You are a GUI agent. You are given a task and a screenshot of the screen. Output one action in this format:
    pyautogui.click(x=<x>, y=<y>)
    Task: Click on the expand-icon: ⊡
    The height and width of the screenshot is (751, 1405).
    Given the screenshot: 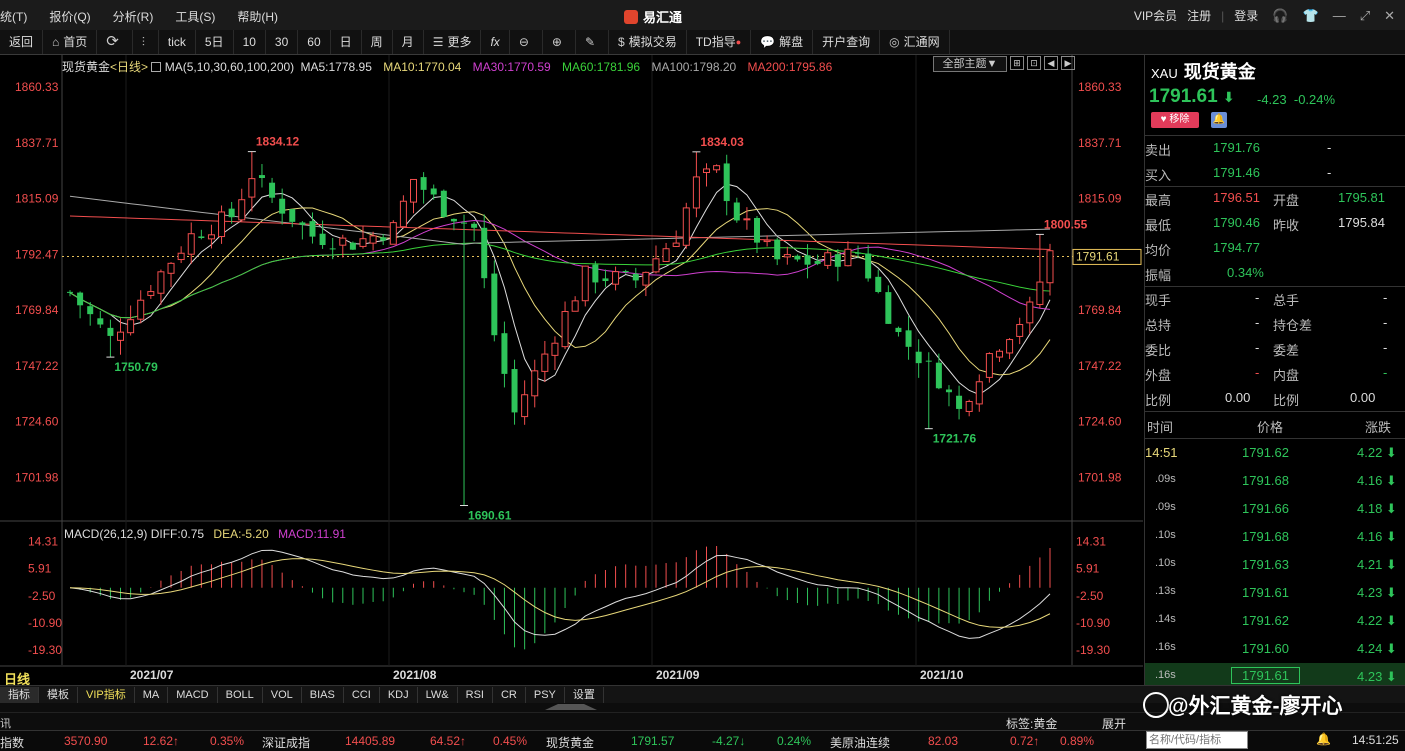 What is the action you would take?
    pyautogui.click(x=1034, y=63)
    